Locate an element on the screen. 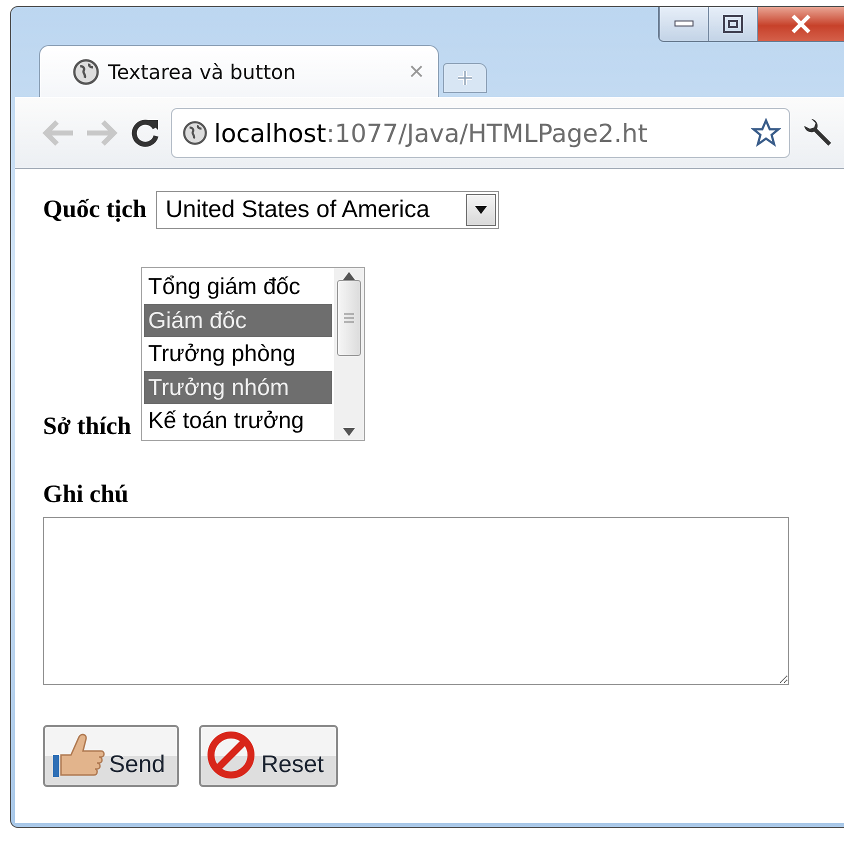 The height and width of the screenshot is (852, 844). reset-button: Reset is located at coordinates (268, 755).